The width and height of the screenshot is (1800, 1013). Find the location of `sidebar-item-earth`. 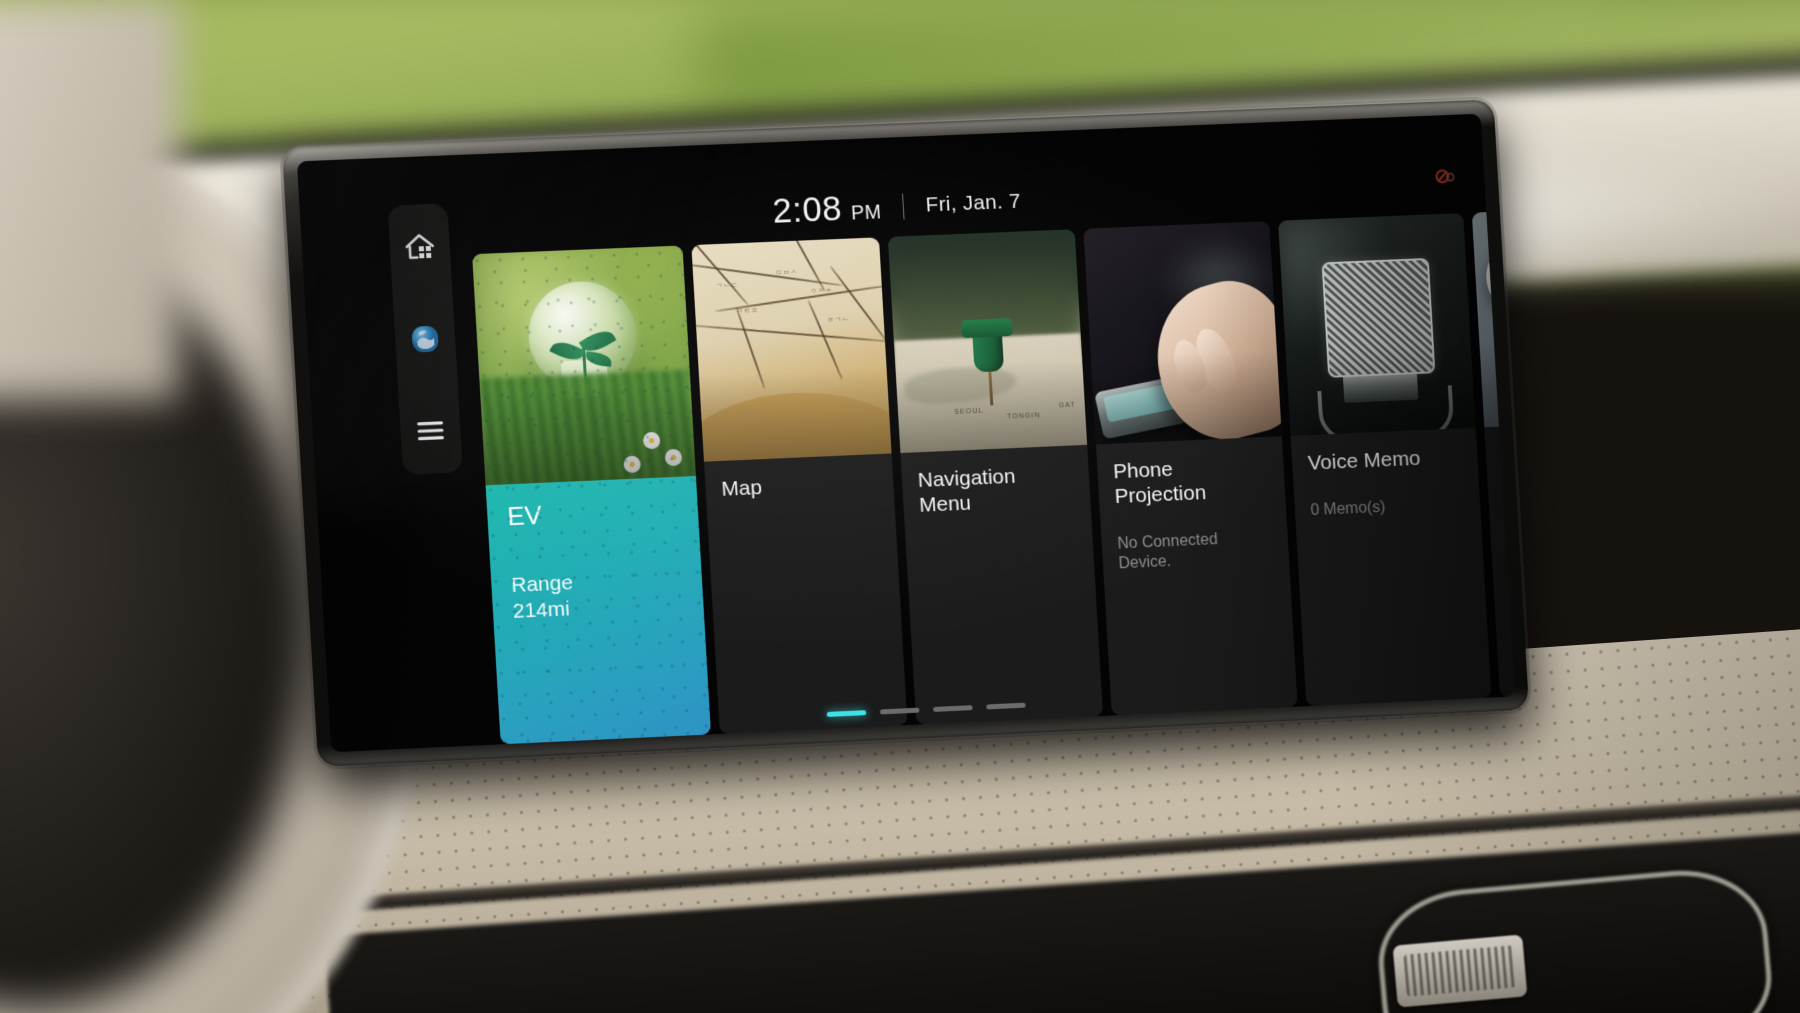

sidebar-item-earth is located at coordinates (425, 339).